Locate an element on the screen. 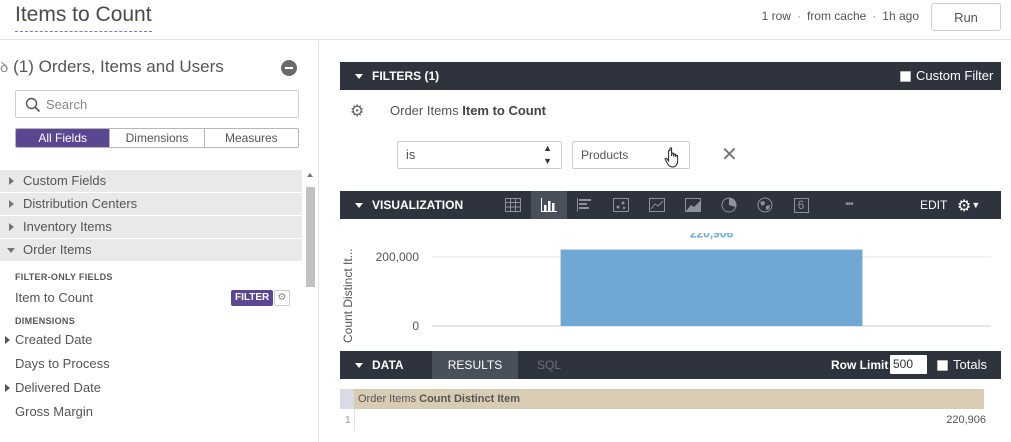 This screenshot has height=442, width=1011. filter-only-section-label: FILTER-ONLY FIELDS is located at coordinates (64, 277).